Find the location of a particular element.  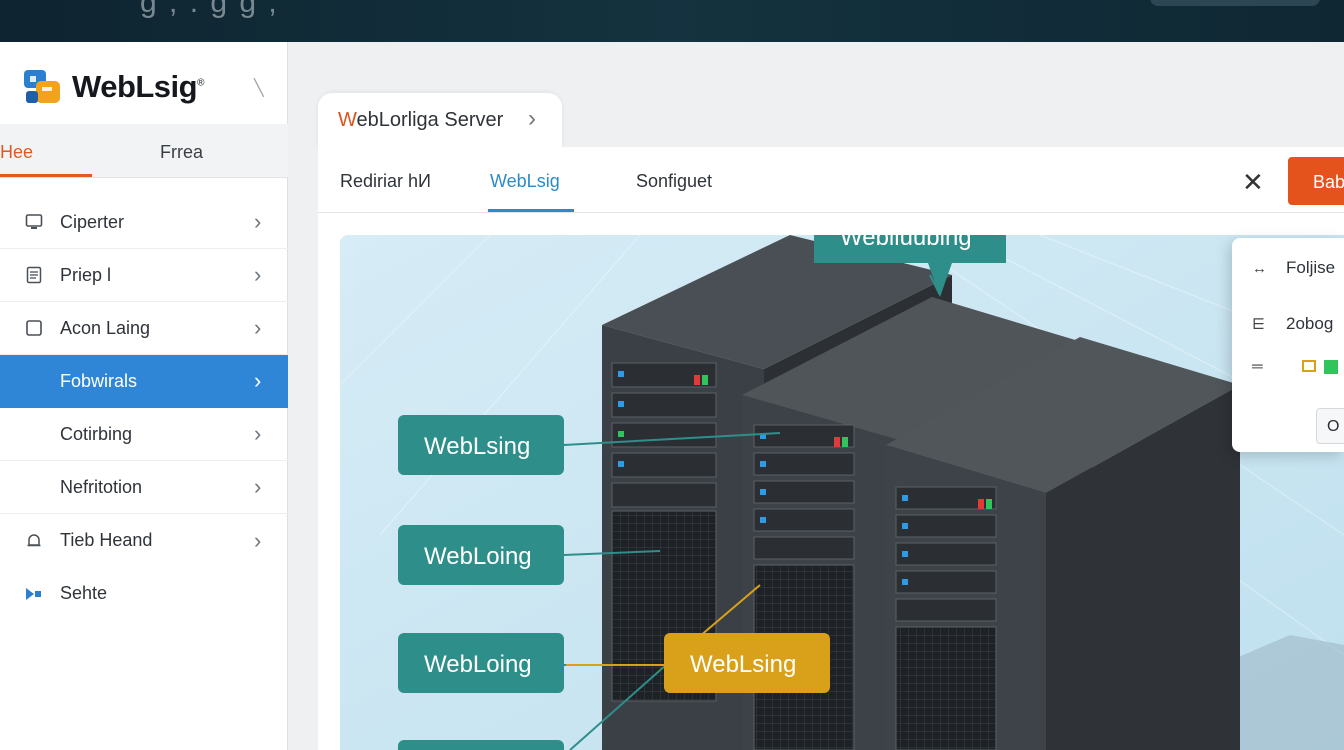

sidebar-item-fobwirals: Fobwirals › is located at coordinates (144, 381).